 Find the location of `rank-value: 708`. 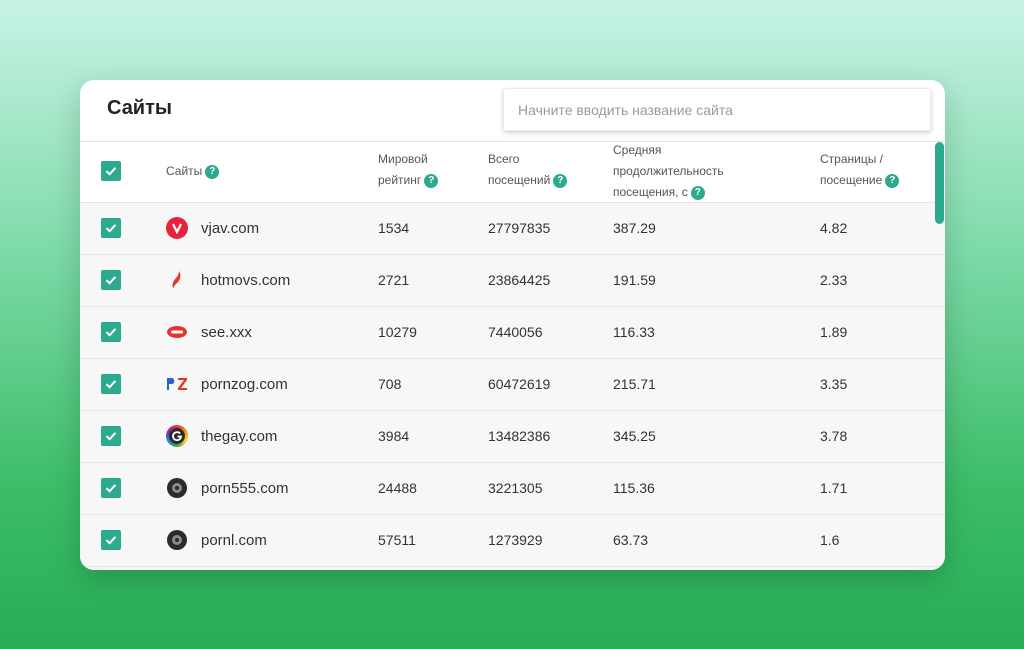

rank-value: 708 is located at coordinates (390, 384).